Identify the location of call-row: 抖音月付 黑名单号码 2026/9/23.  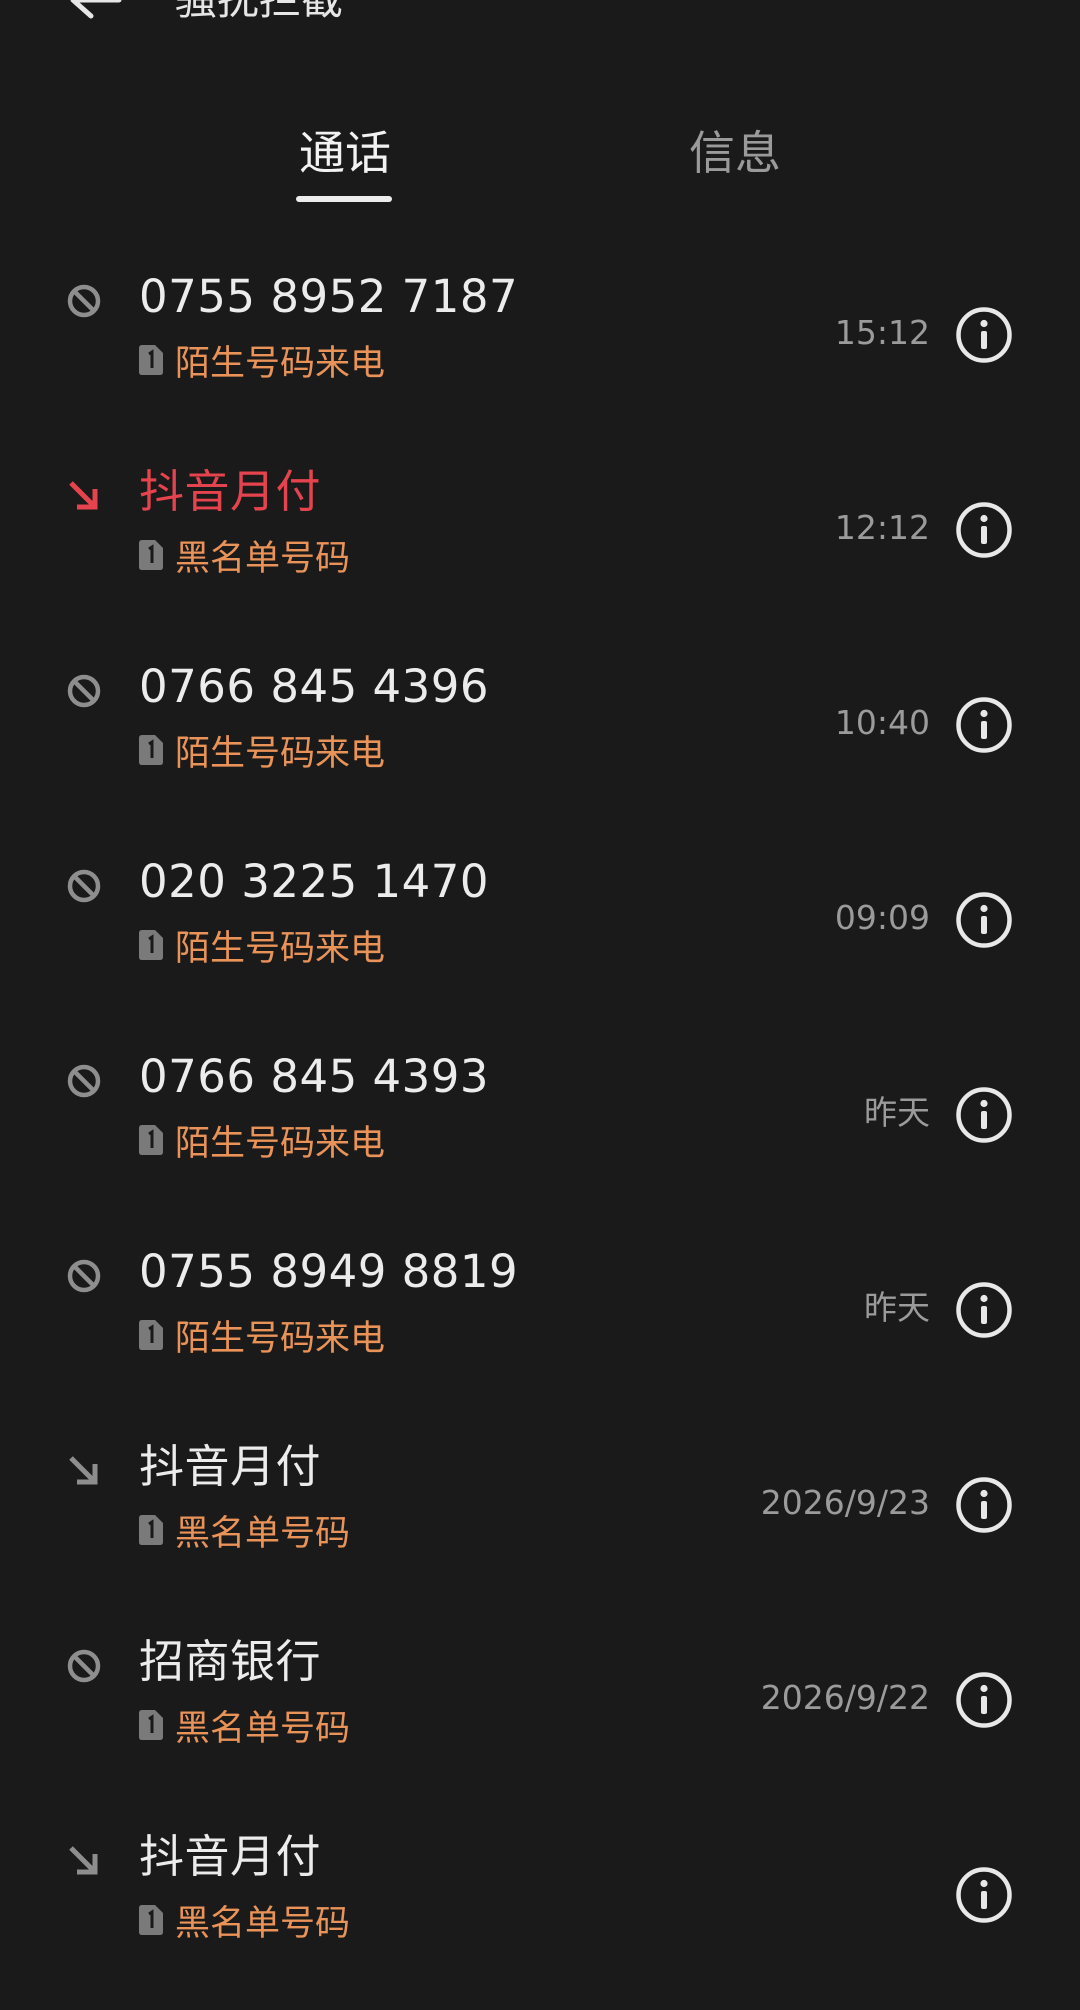
(540, 1522).